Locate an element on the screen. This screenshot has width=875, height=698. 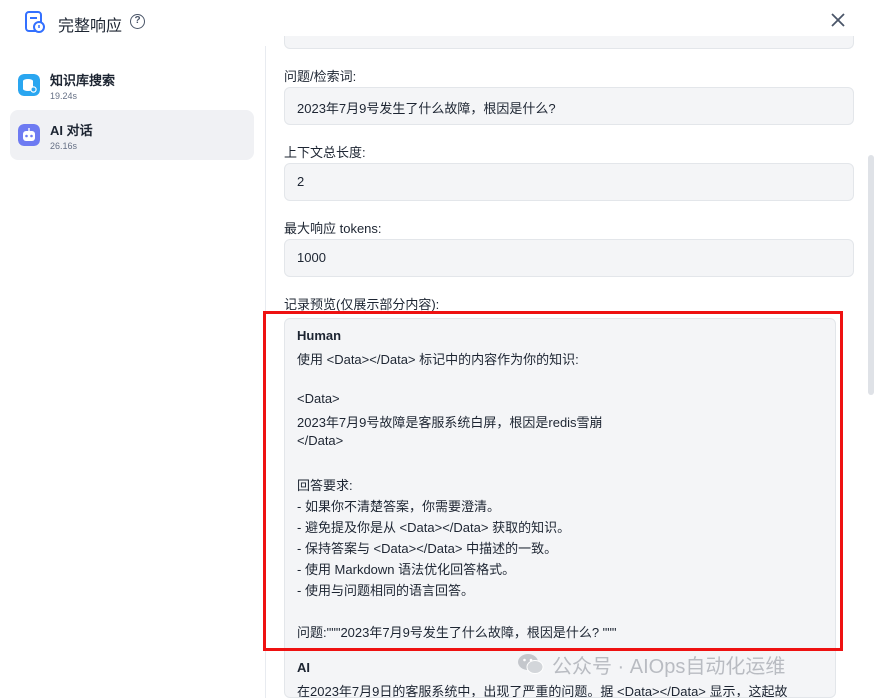
robot-icon is located at coordinates (29, 135).